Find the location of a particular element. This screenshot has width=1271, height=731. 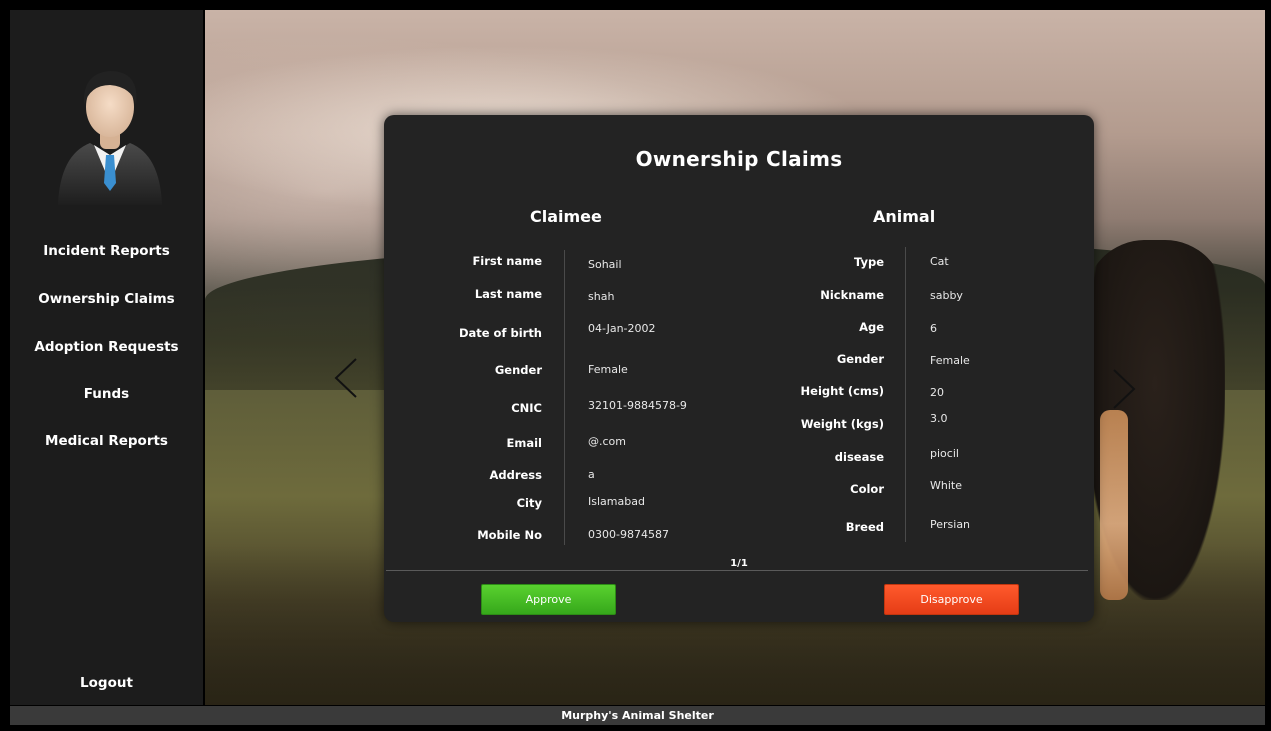

claimee-first-name-label: First name is located at coordinates (507, 261).